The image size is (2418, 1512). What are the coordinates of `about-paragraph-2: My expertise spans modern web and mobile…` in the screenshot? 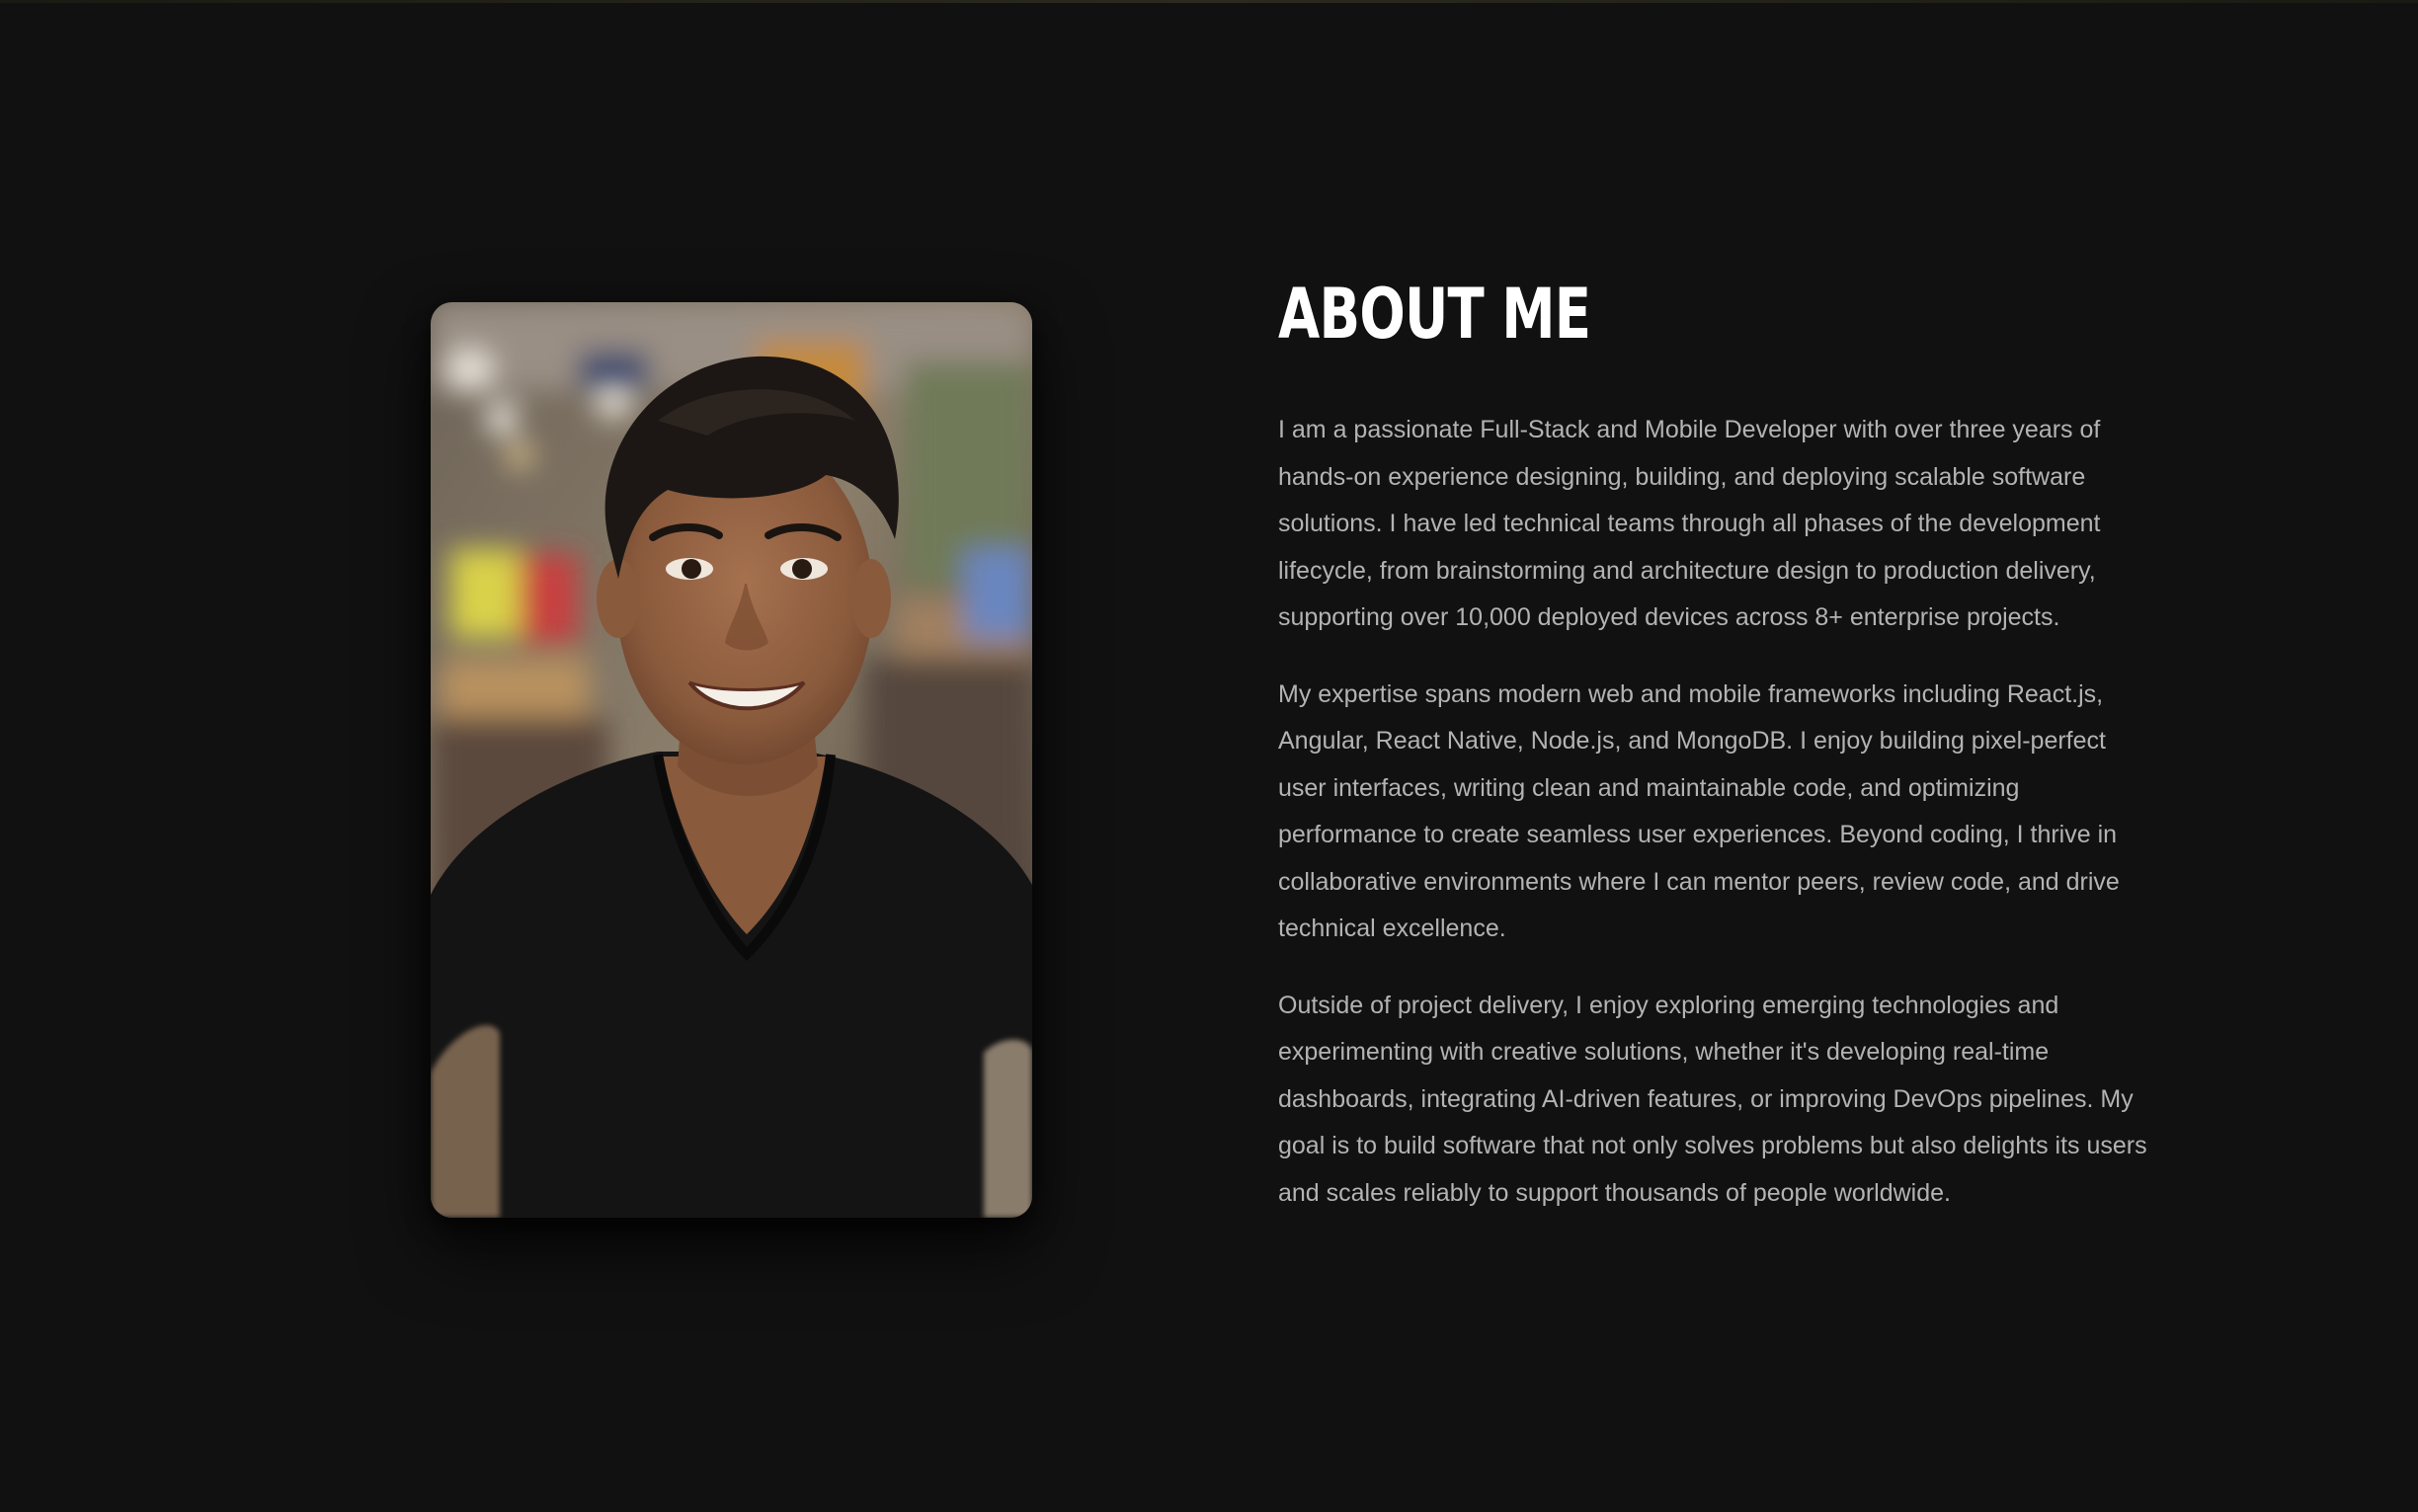 It's located at (1699, 811).